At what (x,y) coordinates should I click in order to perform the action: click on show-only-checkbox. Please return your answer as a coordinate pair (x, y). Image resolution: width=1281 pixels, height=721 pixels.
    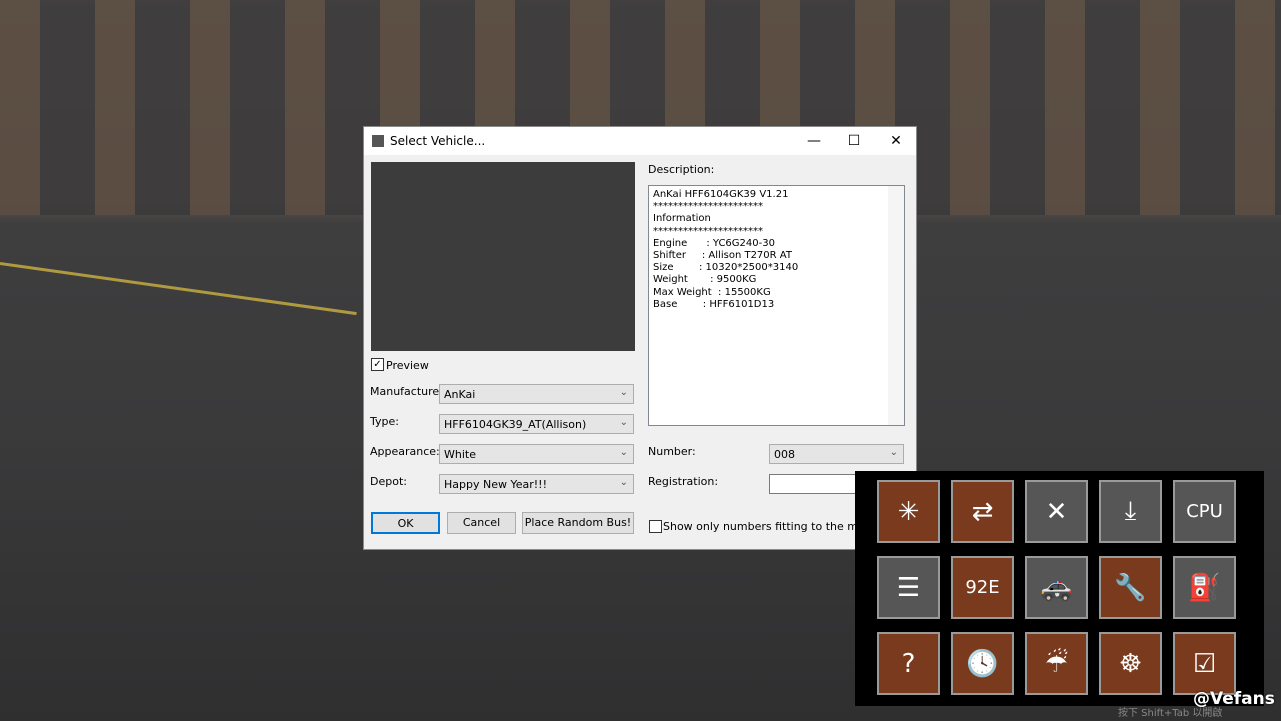
    Looking at the image, I should click on (655, 526).